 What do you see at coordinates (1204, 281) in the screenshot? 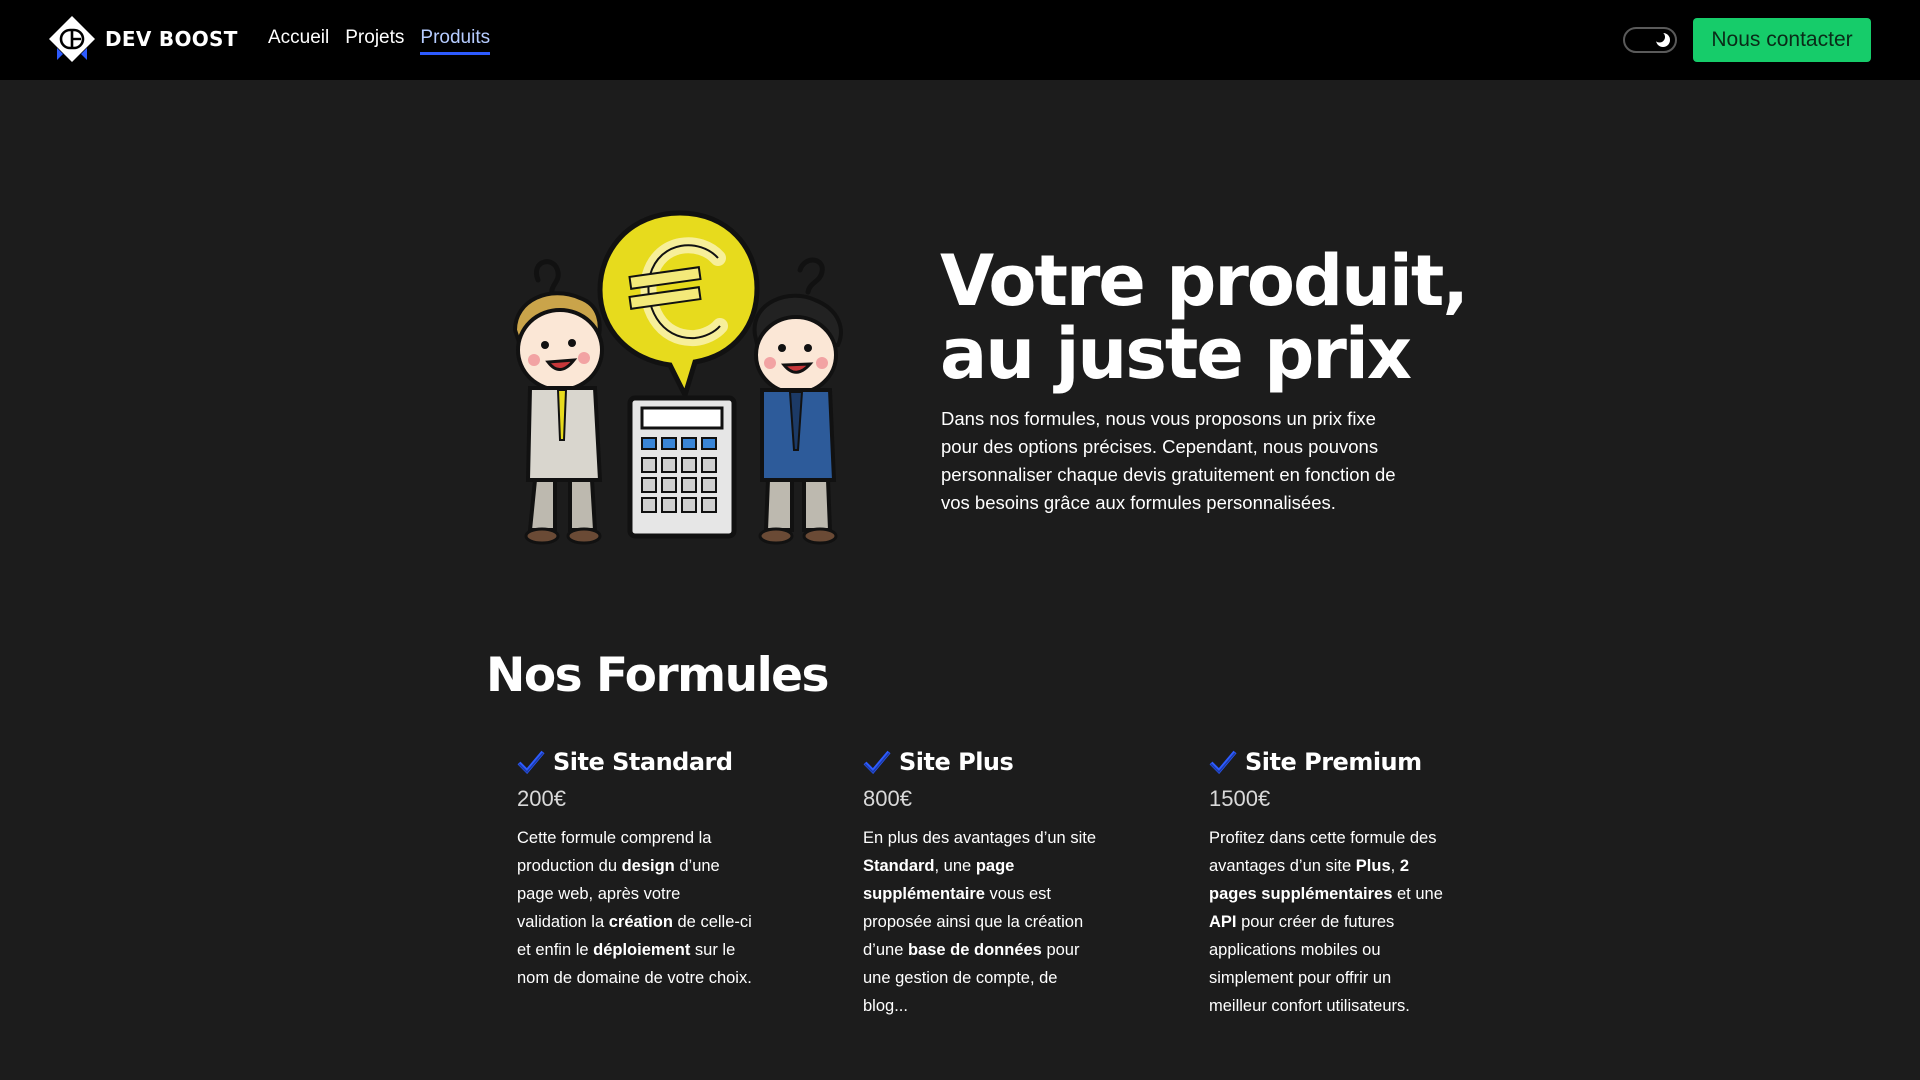
I see `hero-title-line1: Votre produit,` at bounding box center [1204, 281].